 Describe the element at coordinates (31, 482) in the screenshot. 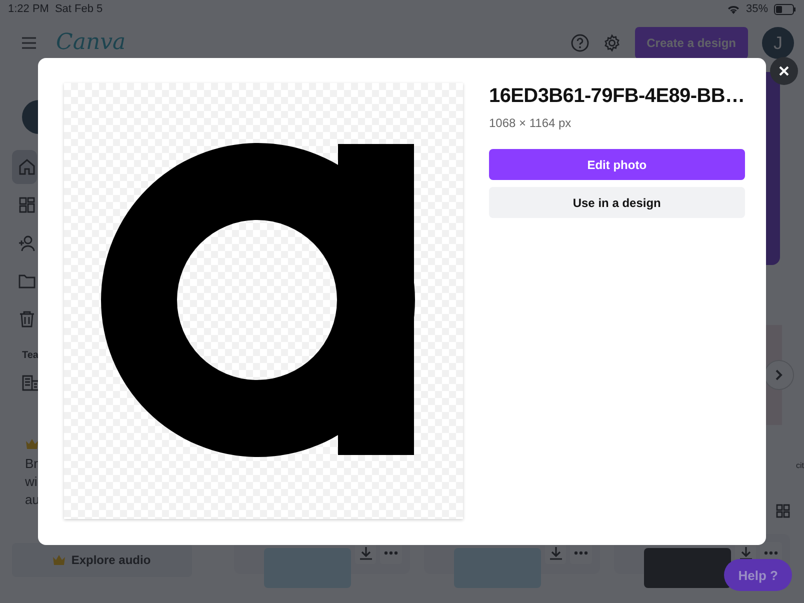

I see `promo-text: wi` at that location.